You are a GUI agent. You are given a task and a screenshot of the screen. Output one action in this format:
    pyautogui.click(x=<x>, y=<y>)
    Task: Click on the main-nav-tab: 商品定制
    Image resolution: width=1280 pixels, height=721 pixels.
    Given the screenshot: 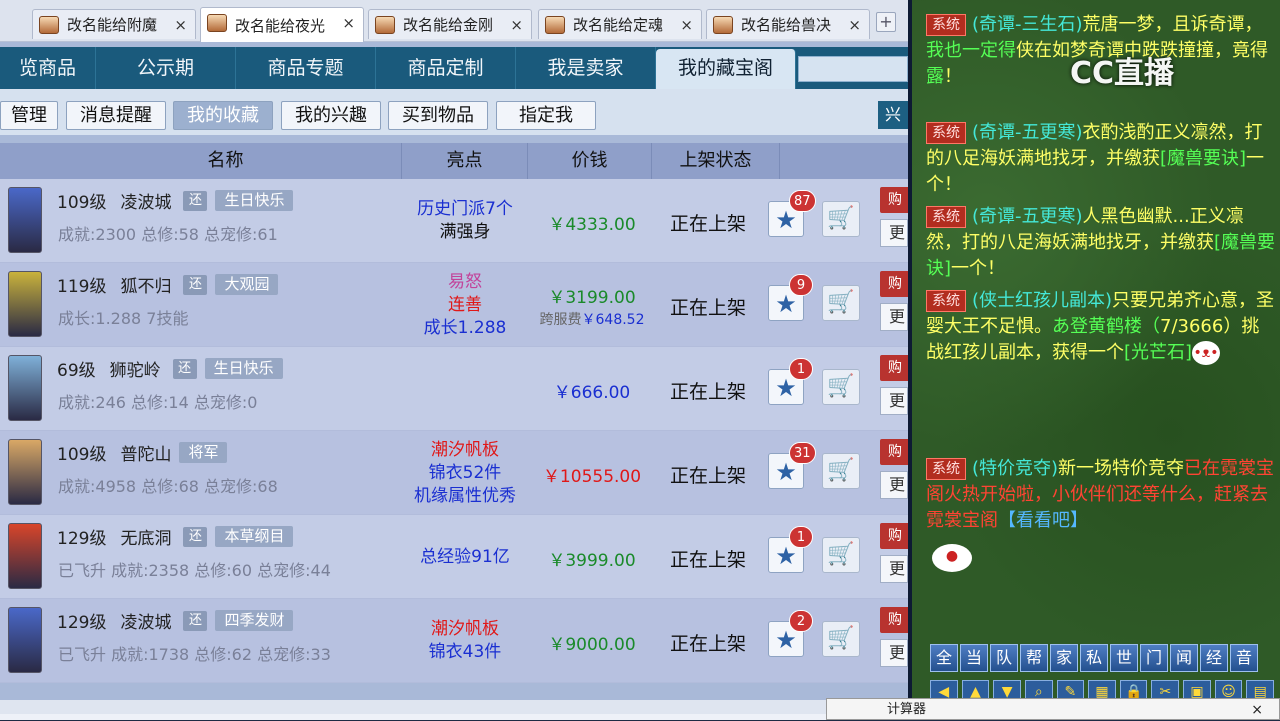 What is the action you would take?
    pyautogui.click(x=446, y=68)
    